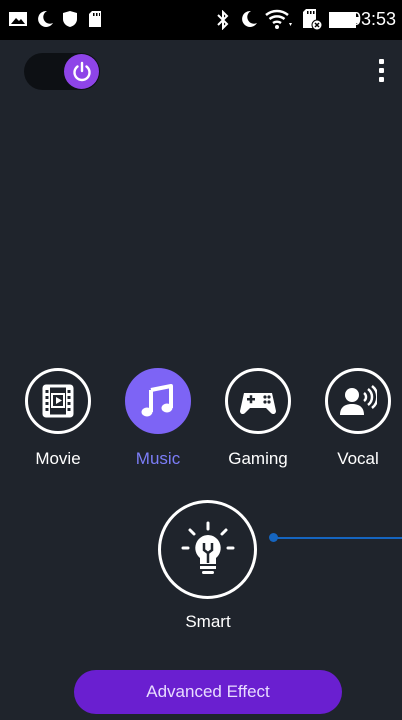 This screenshot has height=720, width=402. I want to click on sim-icon, so click(313, 20).